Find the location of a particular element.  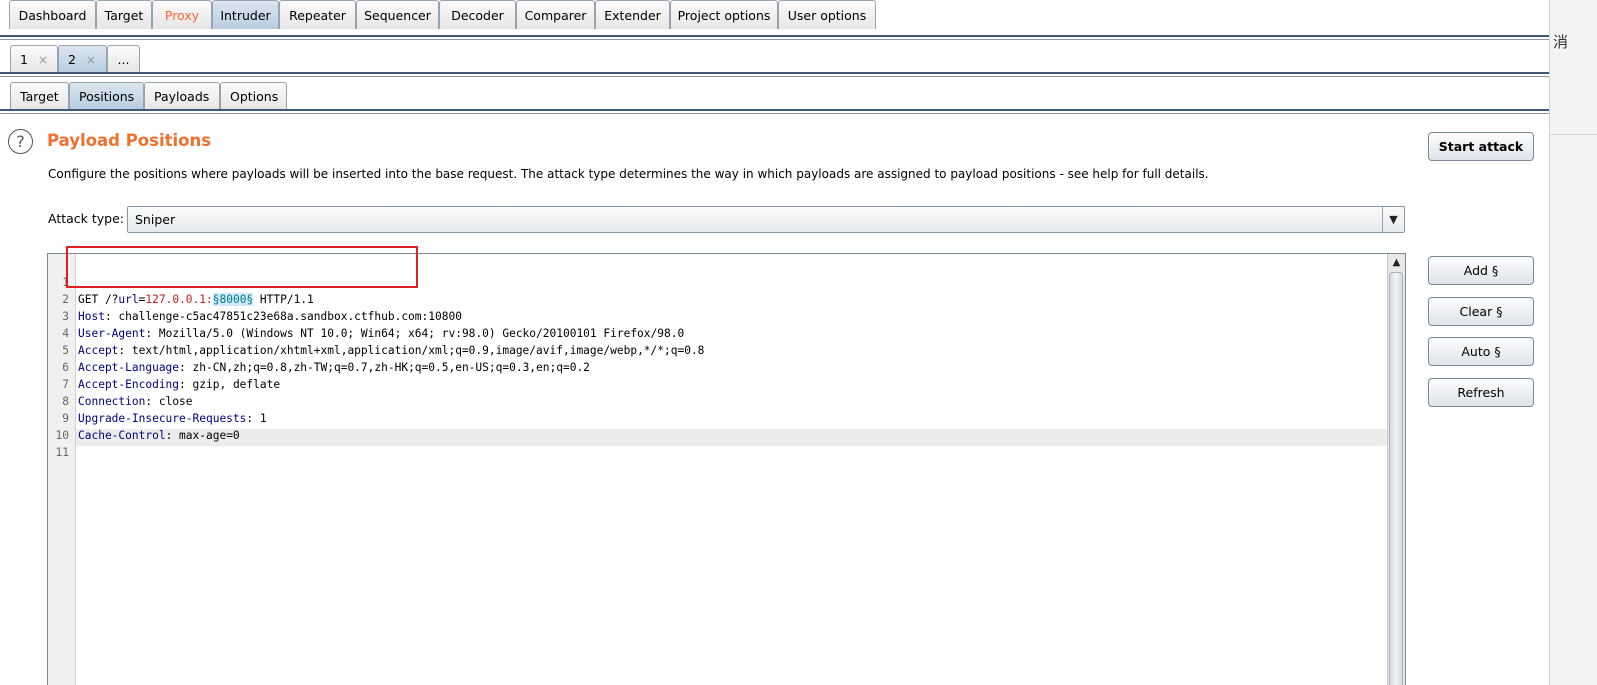

auto-markers-button: Auto § is located at coordinates (1481, 351).